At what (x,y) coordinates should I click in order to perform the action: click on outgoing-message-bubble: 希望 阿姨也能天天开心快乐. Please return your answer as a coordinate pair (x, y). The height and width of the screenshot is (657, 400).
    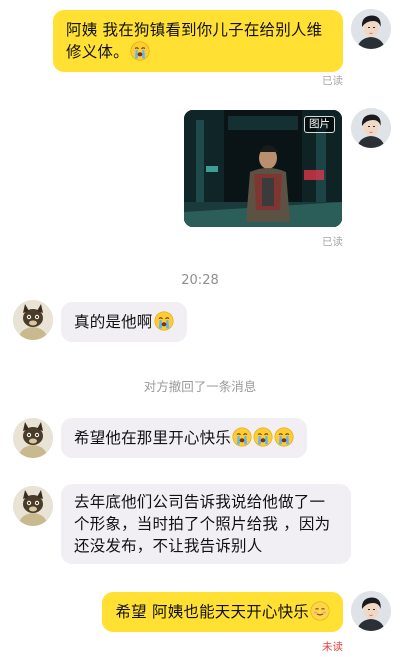
    Looking at the image, I should click on (222, 612).